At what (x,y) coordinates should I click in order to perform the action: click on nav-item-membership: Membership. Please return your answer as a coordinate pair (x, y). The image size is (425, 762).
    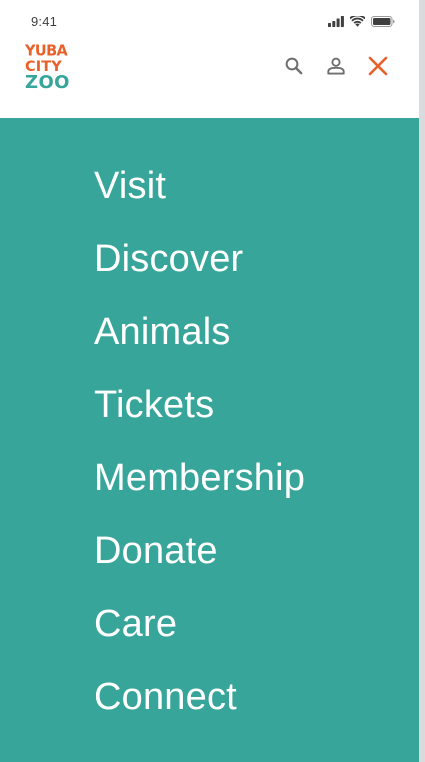
    Looking at the image, I should click on (199, 488).